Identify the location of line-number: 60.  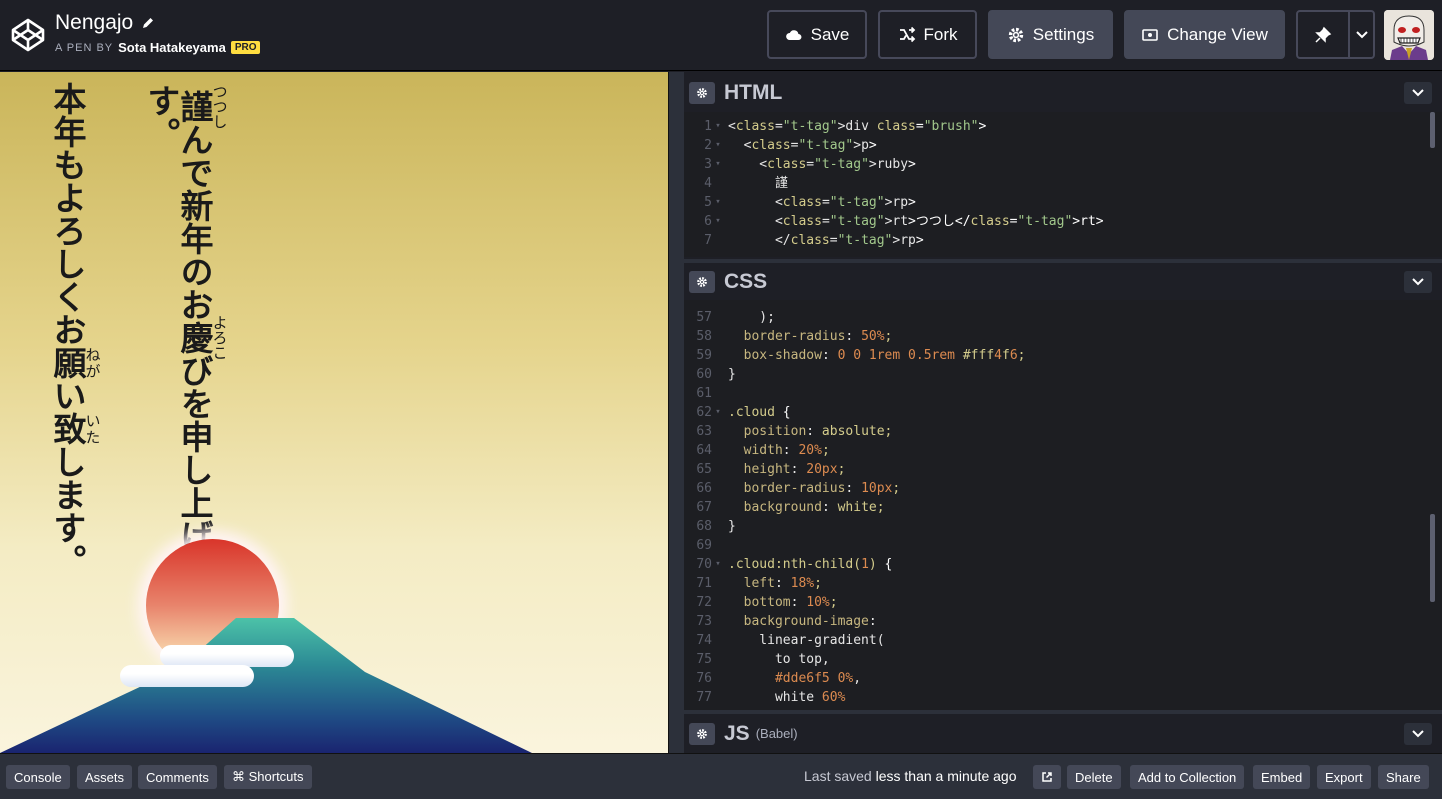
(704, 374).